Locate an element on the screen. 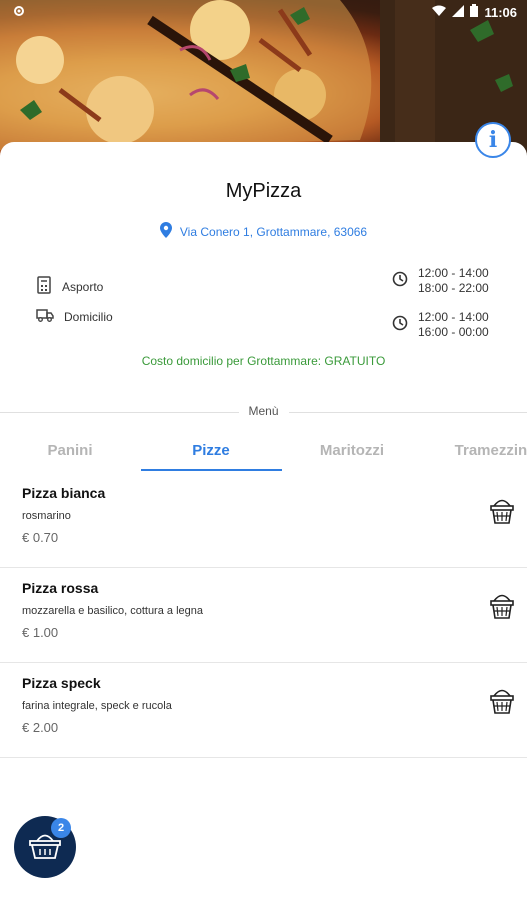 The width and height of the screenshot is (527, 900). item-description: farina integrale, speck e rucola is located at coordinates (97, 706).